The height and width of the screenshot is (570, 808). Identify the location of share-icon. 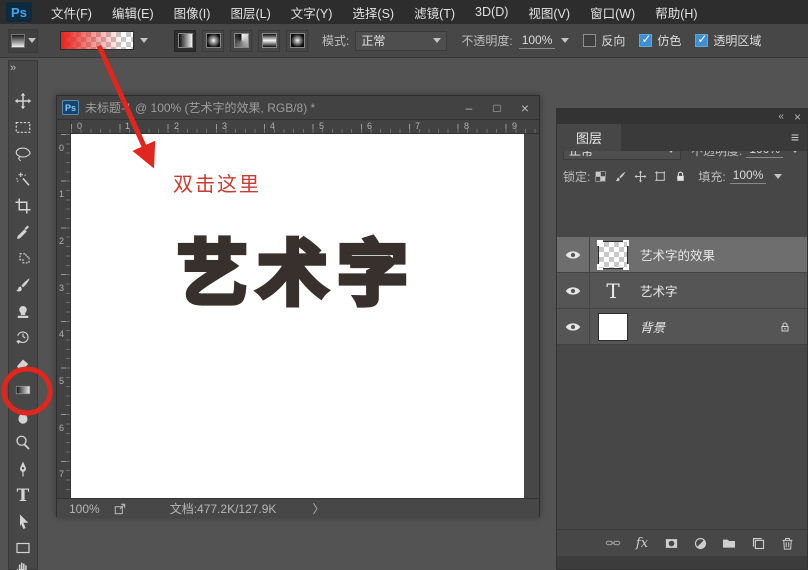
(120, 509).